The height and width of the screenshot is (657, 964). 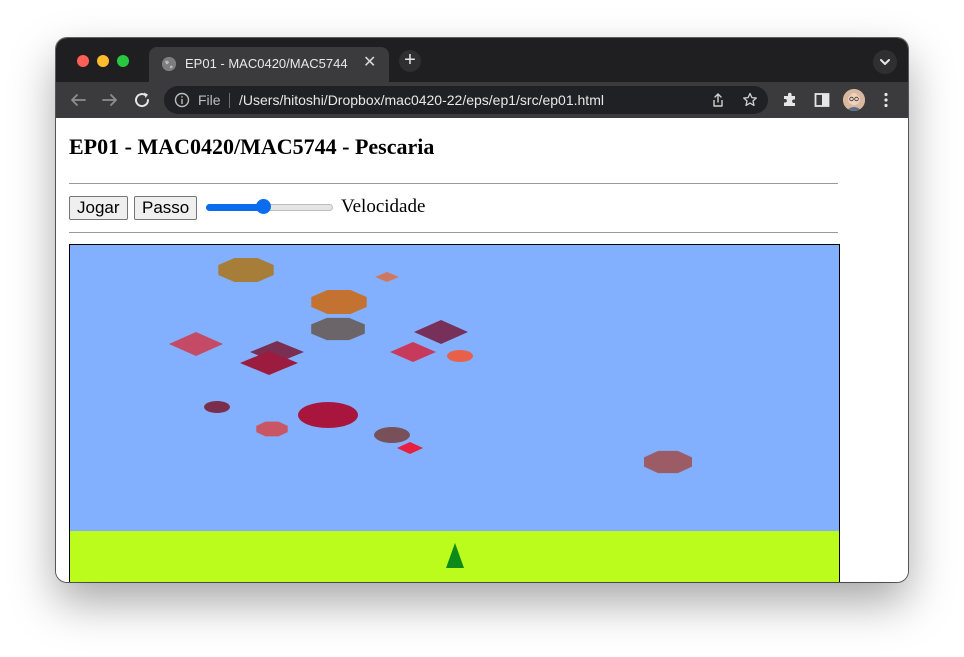 What do you see at coordinates (369, 63) in the screenshot?
I see `tab-close-icon: ✕` at bounding box center [369, 63].